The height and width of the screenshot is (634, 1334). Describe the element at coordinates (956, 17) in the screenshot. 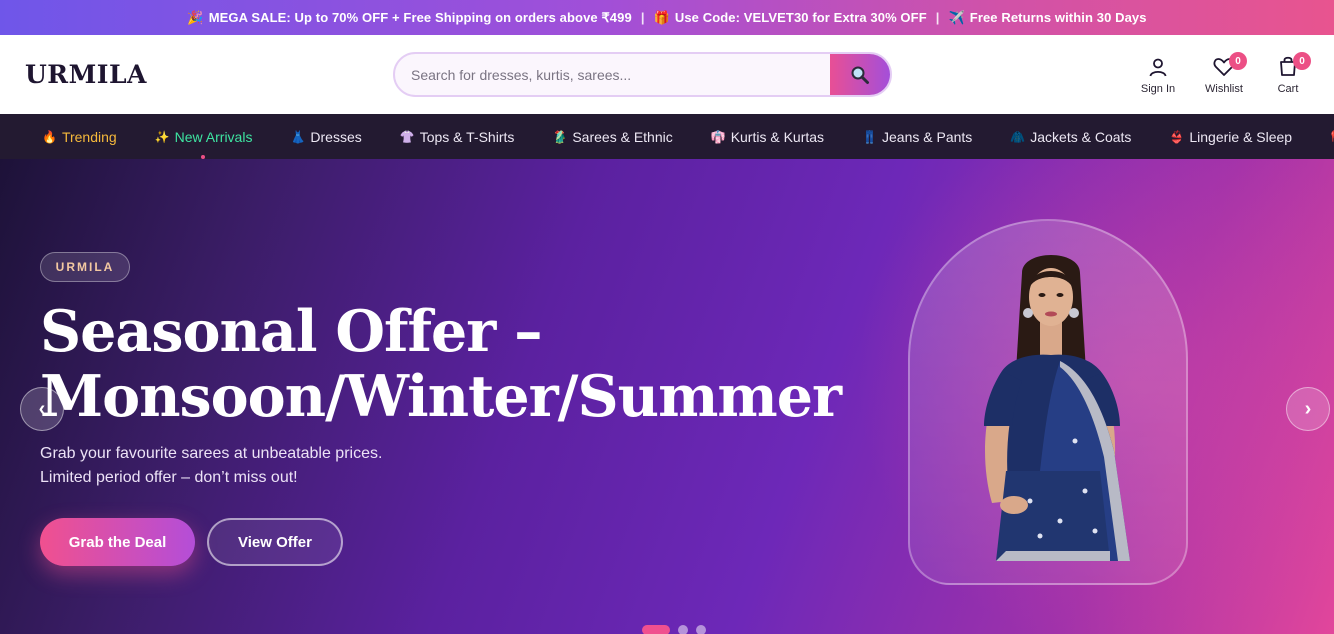

I see `airplane-icon: ✈️` at that location.